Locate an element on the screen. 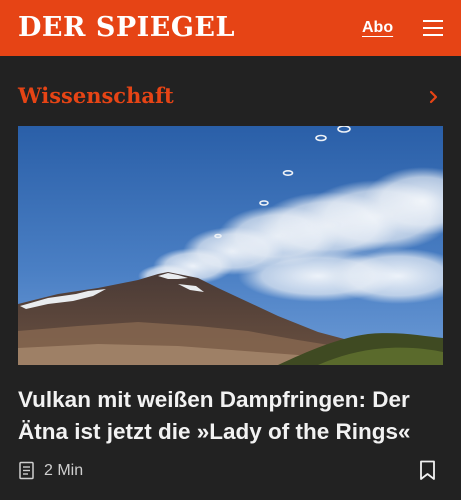  top-header: DER SPIEGEL Abo is located at coordinates (230, 28).